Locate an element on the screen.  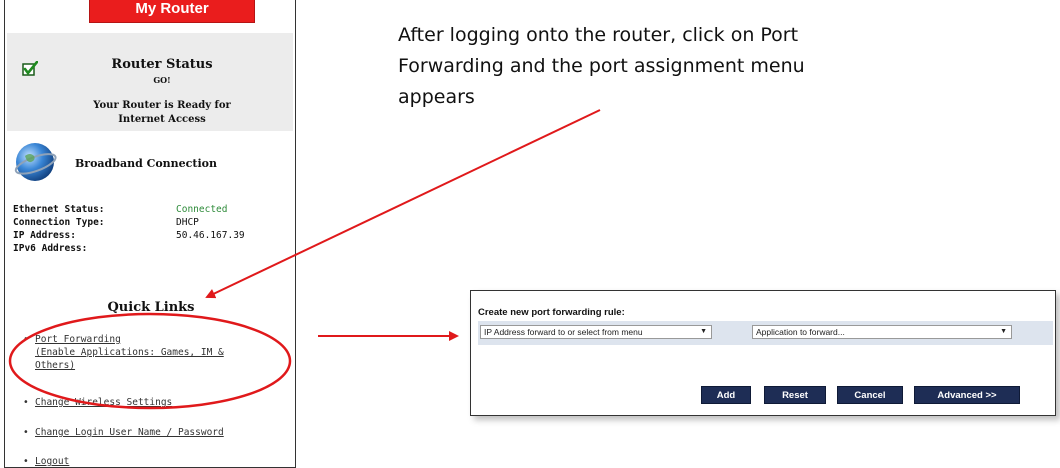
globe-icon is located at coordinates (35, 162).